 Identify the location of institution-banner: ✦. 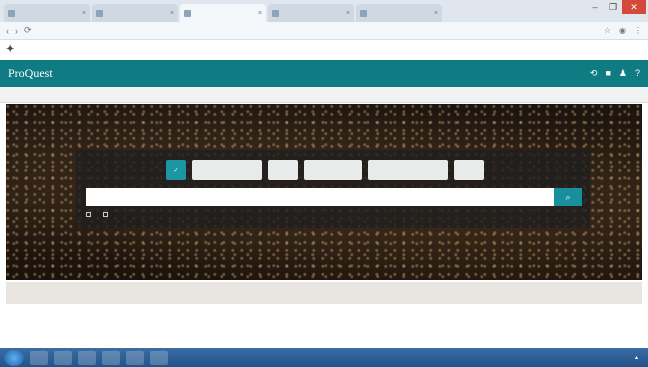
(324, 50).